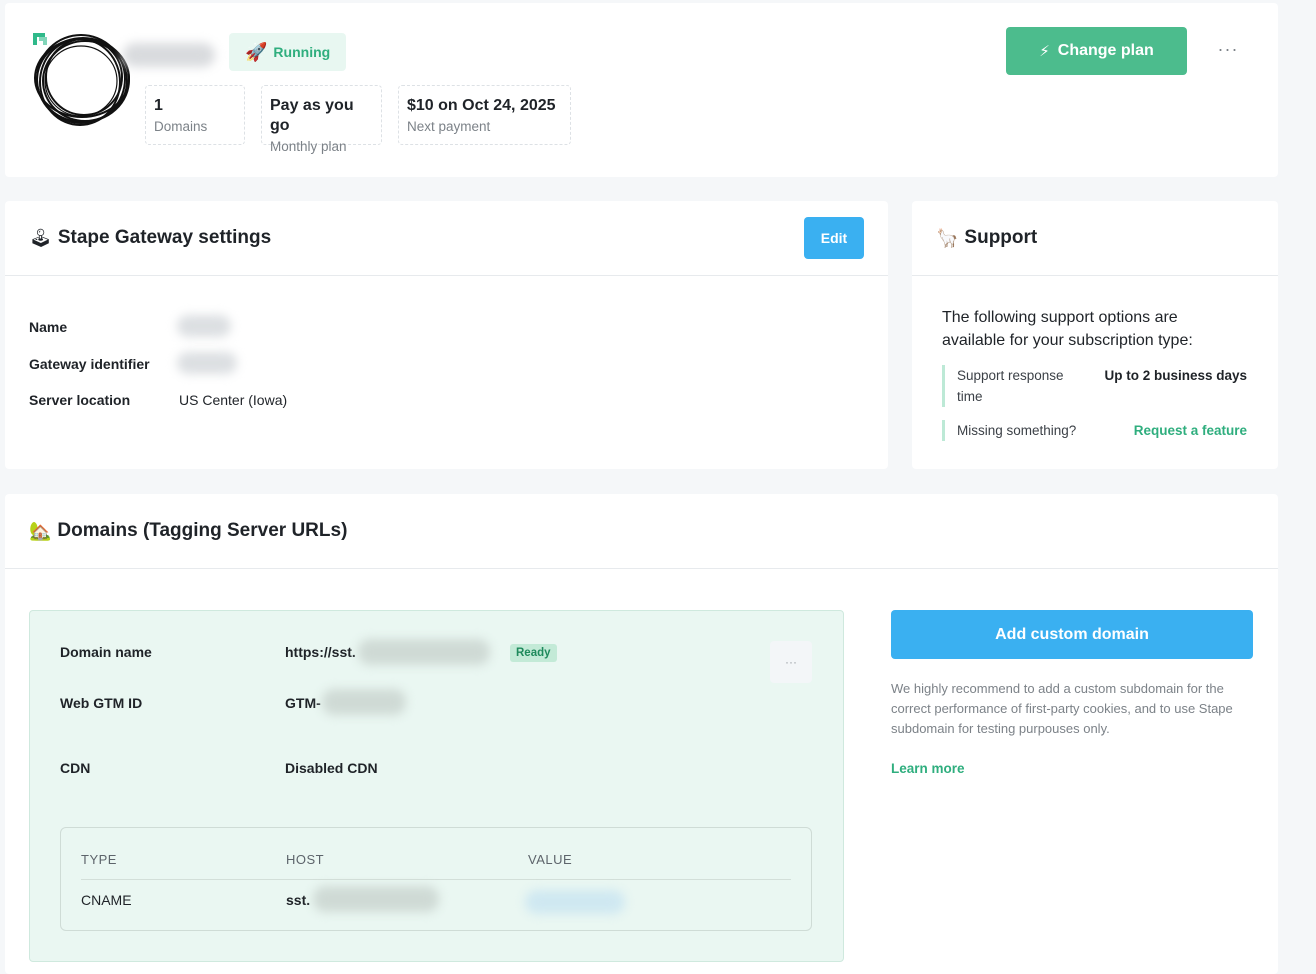 Image resolution: width=1316 pixels, height=974 pixels. I want to click on dns-type-cell: CNAME, so click(106, 900).